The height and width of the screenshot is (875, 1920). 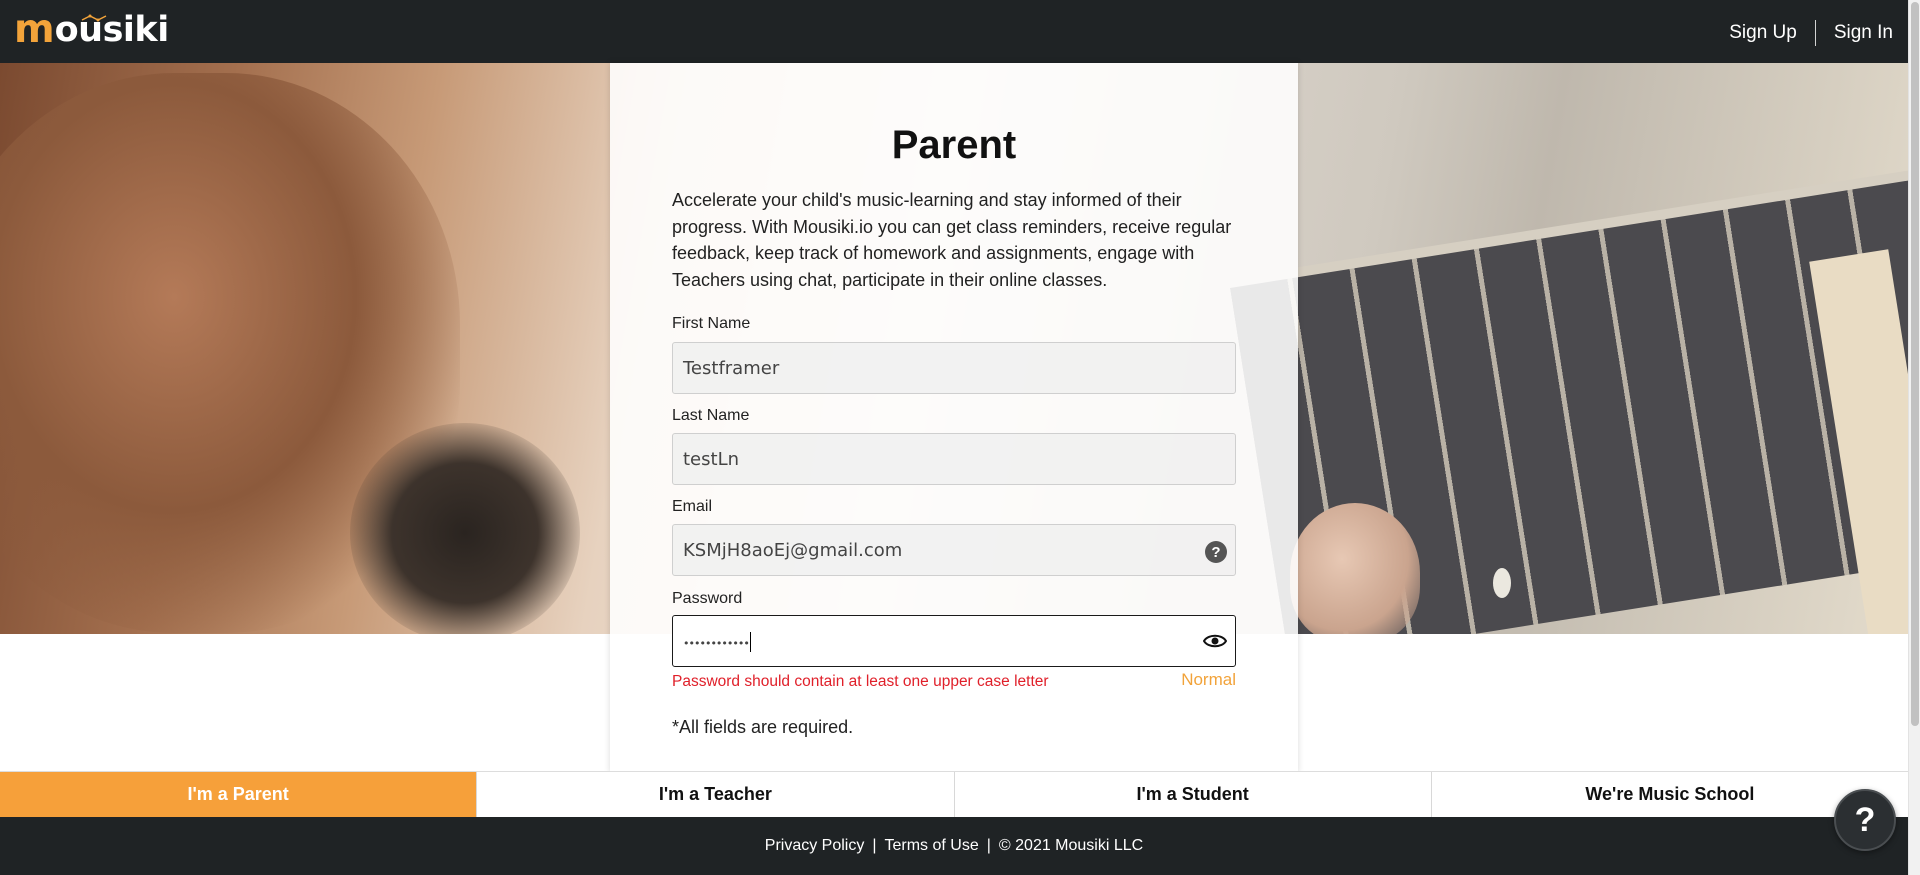 What do you see at coordinates (716, 794) in the screenshot?
I see `tab-teacher: I'm a Teacher` at bounding box center [716, 794].